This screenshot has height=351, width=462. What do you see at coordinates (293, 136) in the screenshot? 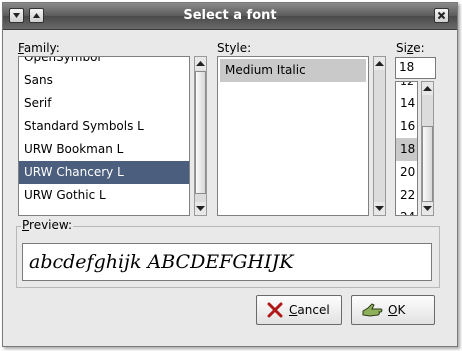
I see `style-list: Medium Italic` at bounding box center [293, 136].